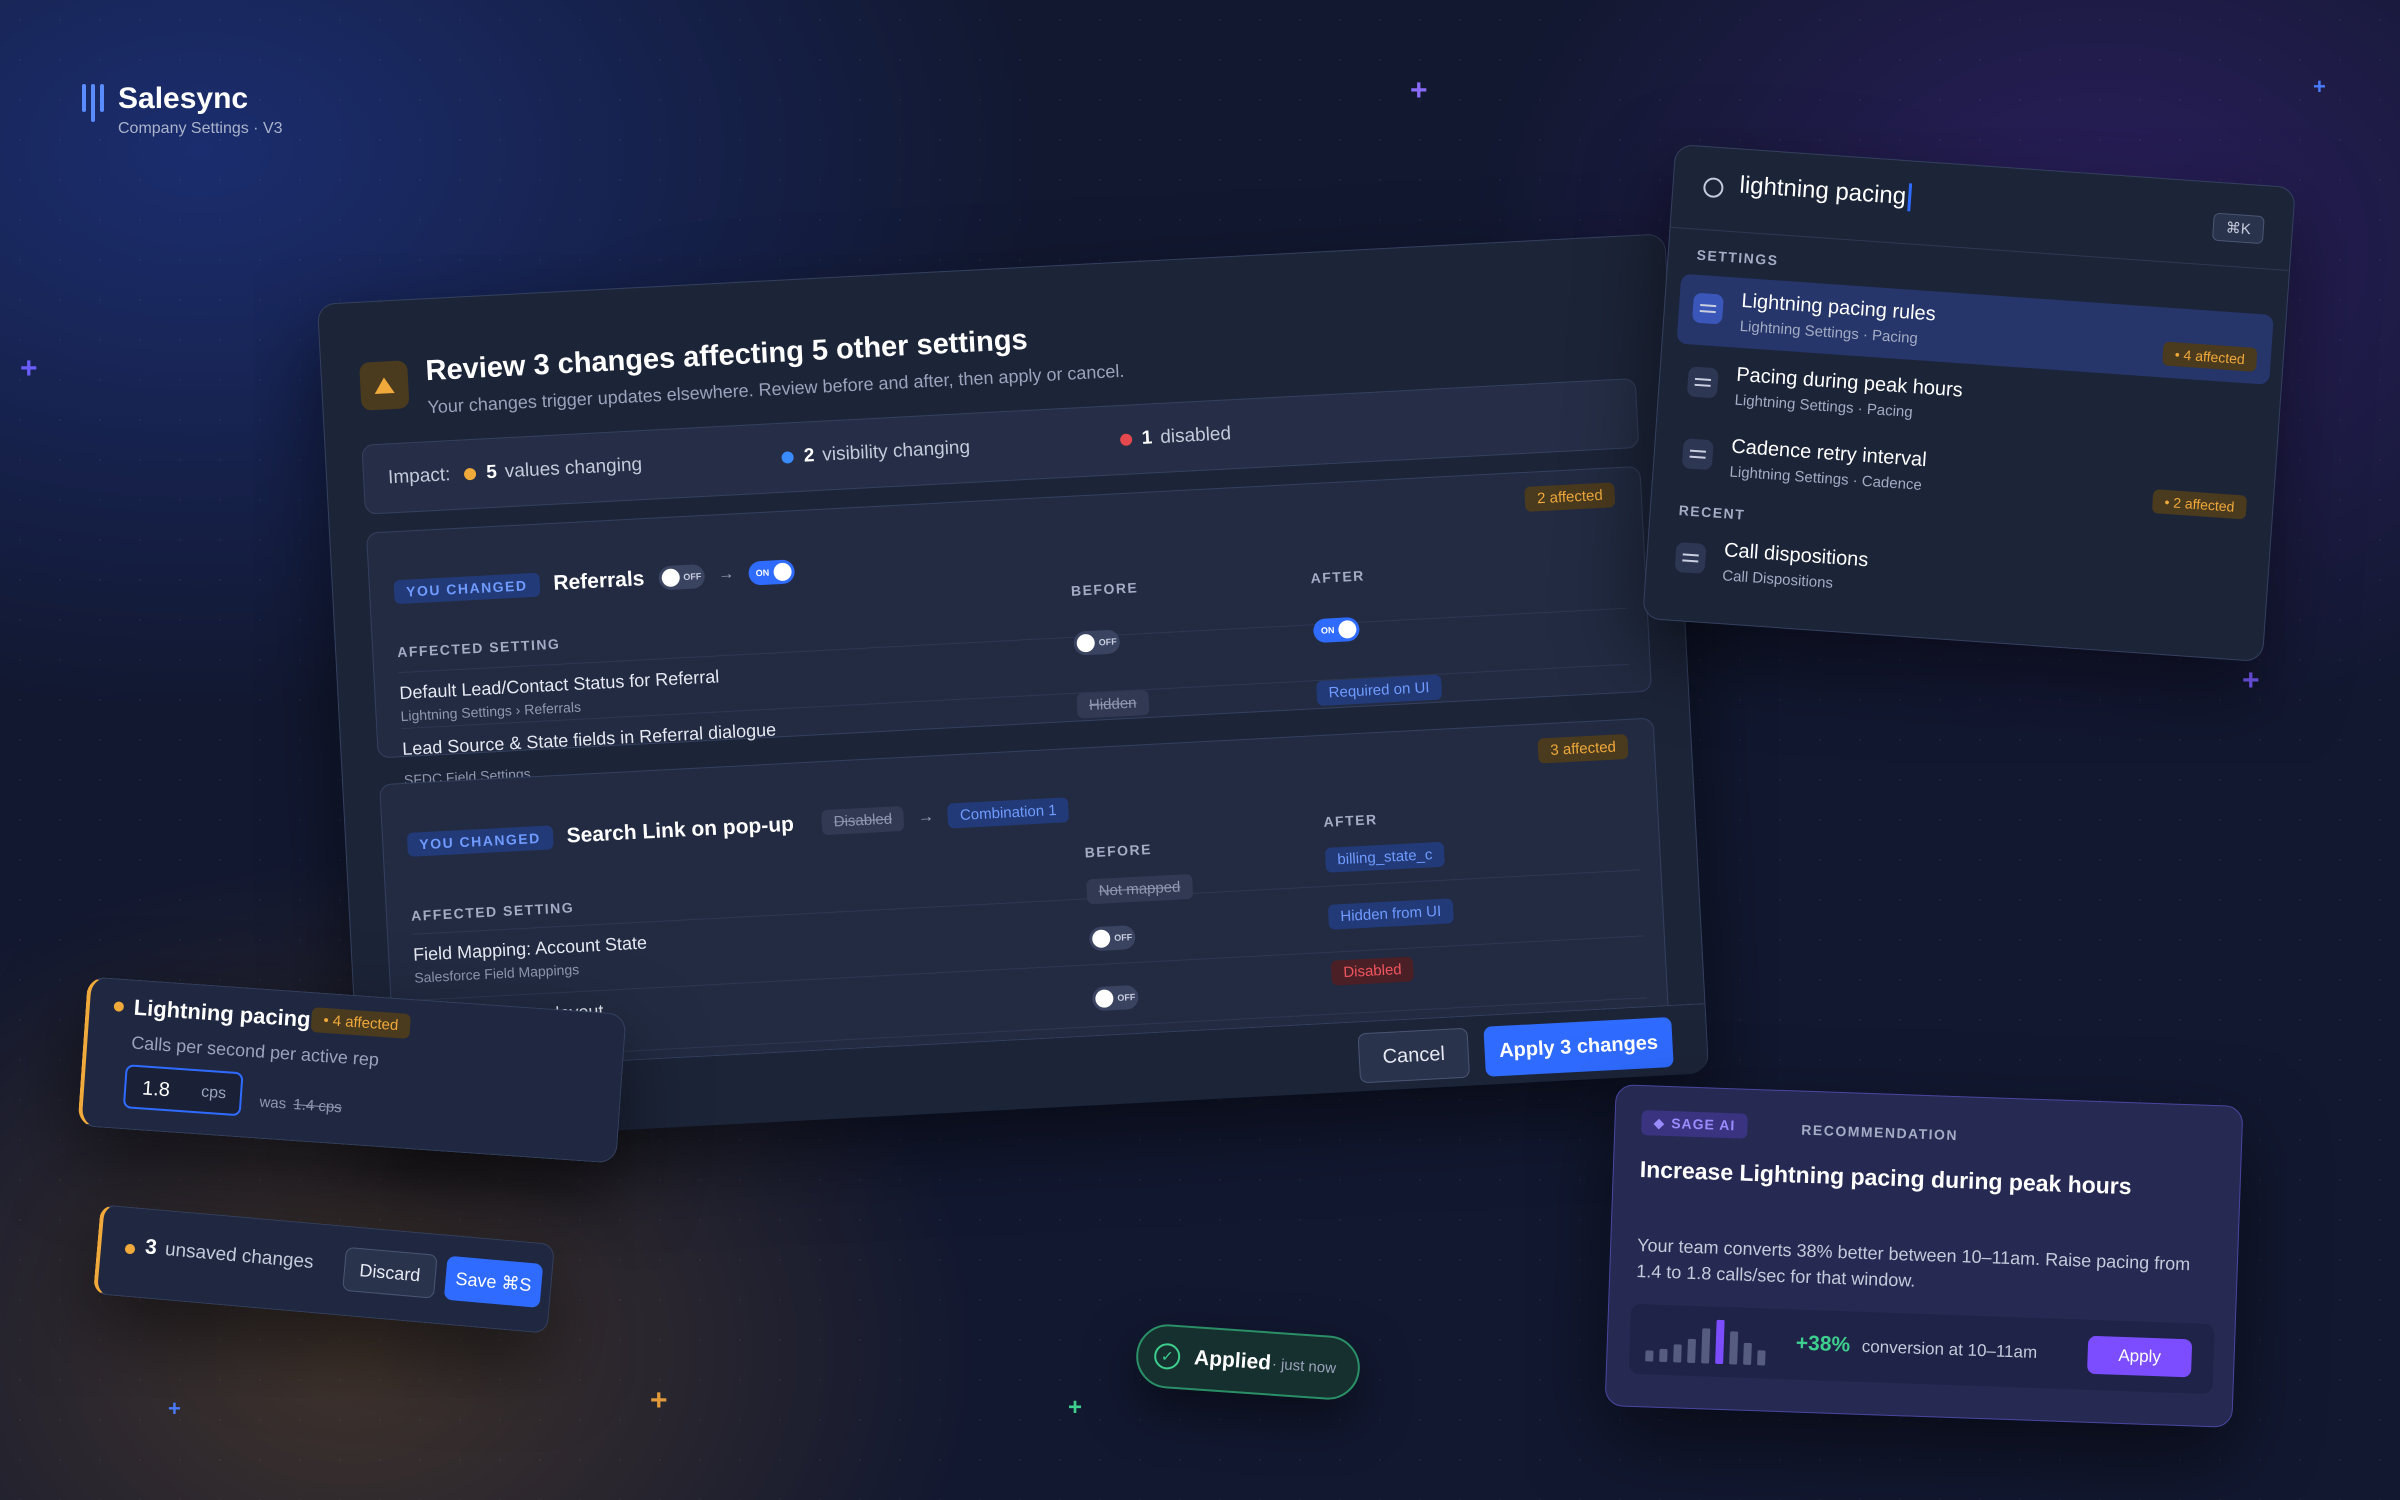 This screenshot has height=1500, width=2400. I want to click on before-value: Not mapped, so click(1140, 889).